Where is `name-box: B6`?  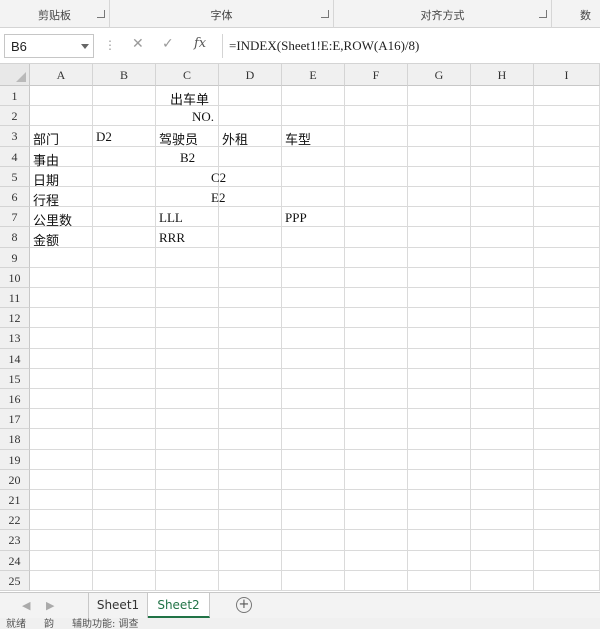 name-box: B6 is located at coordinates (49, 46).